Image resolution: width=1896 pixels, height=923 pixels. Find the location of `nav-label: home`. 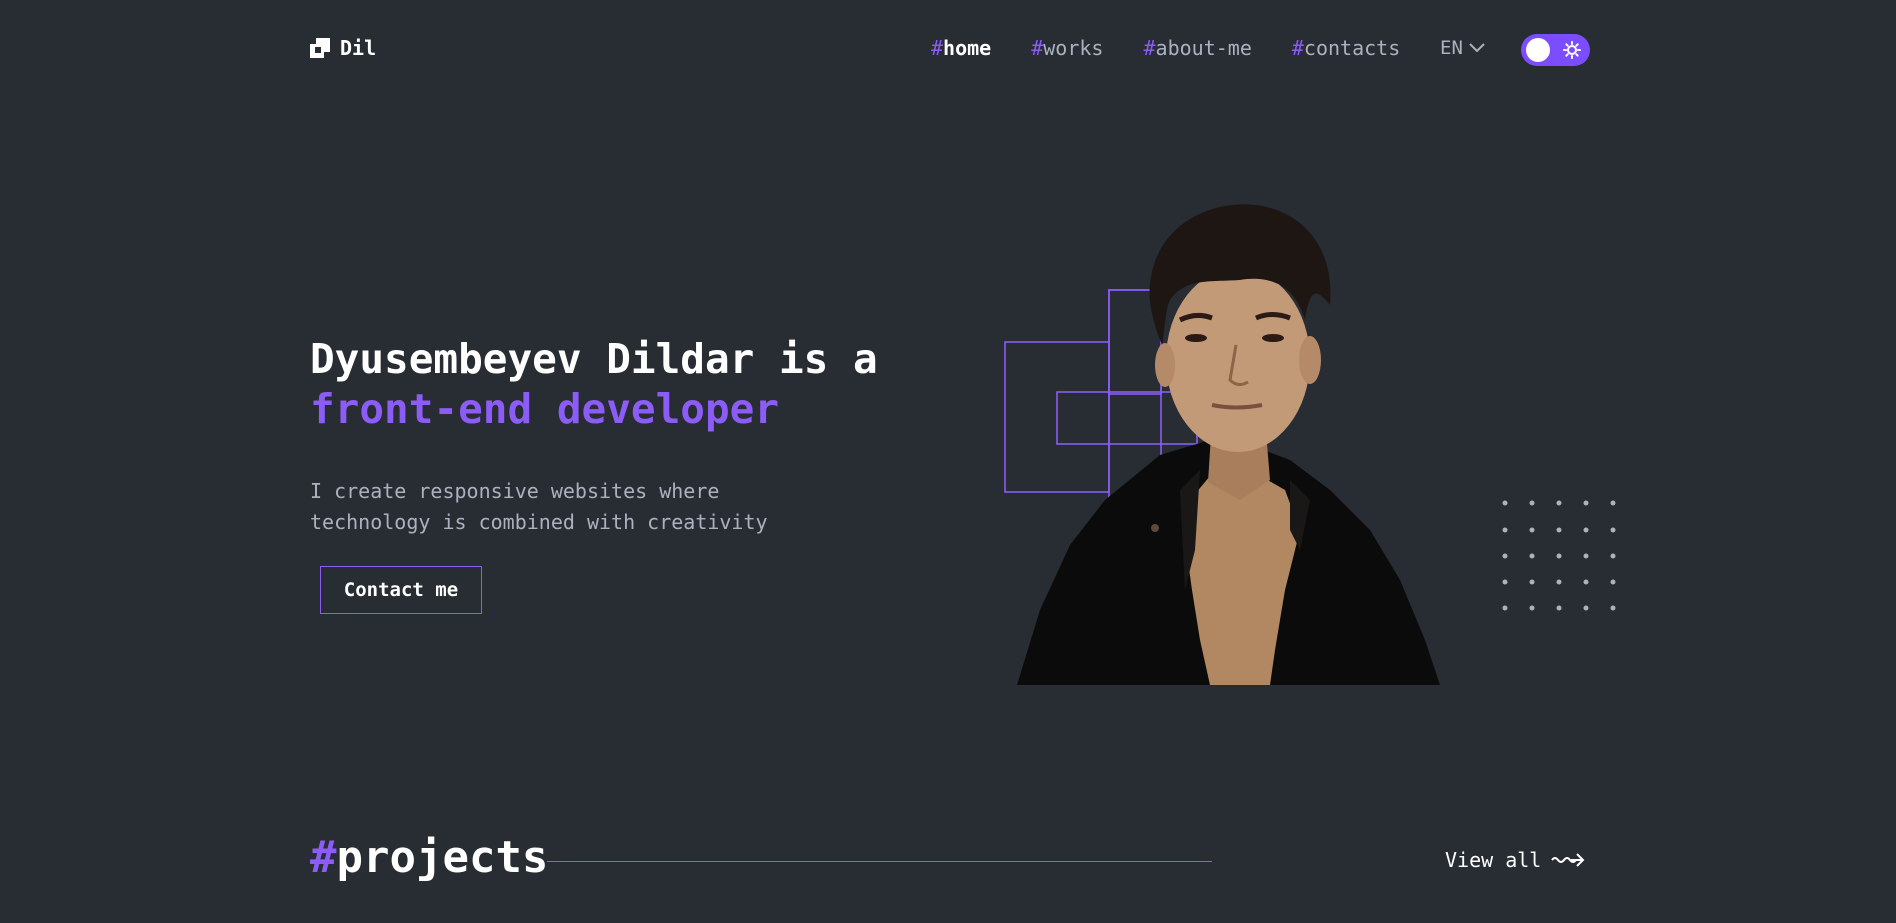

nav-label: home is located at coordinates (967, 48).